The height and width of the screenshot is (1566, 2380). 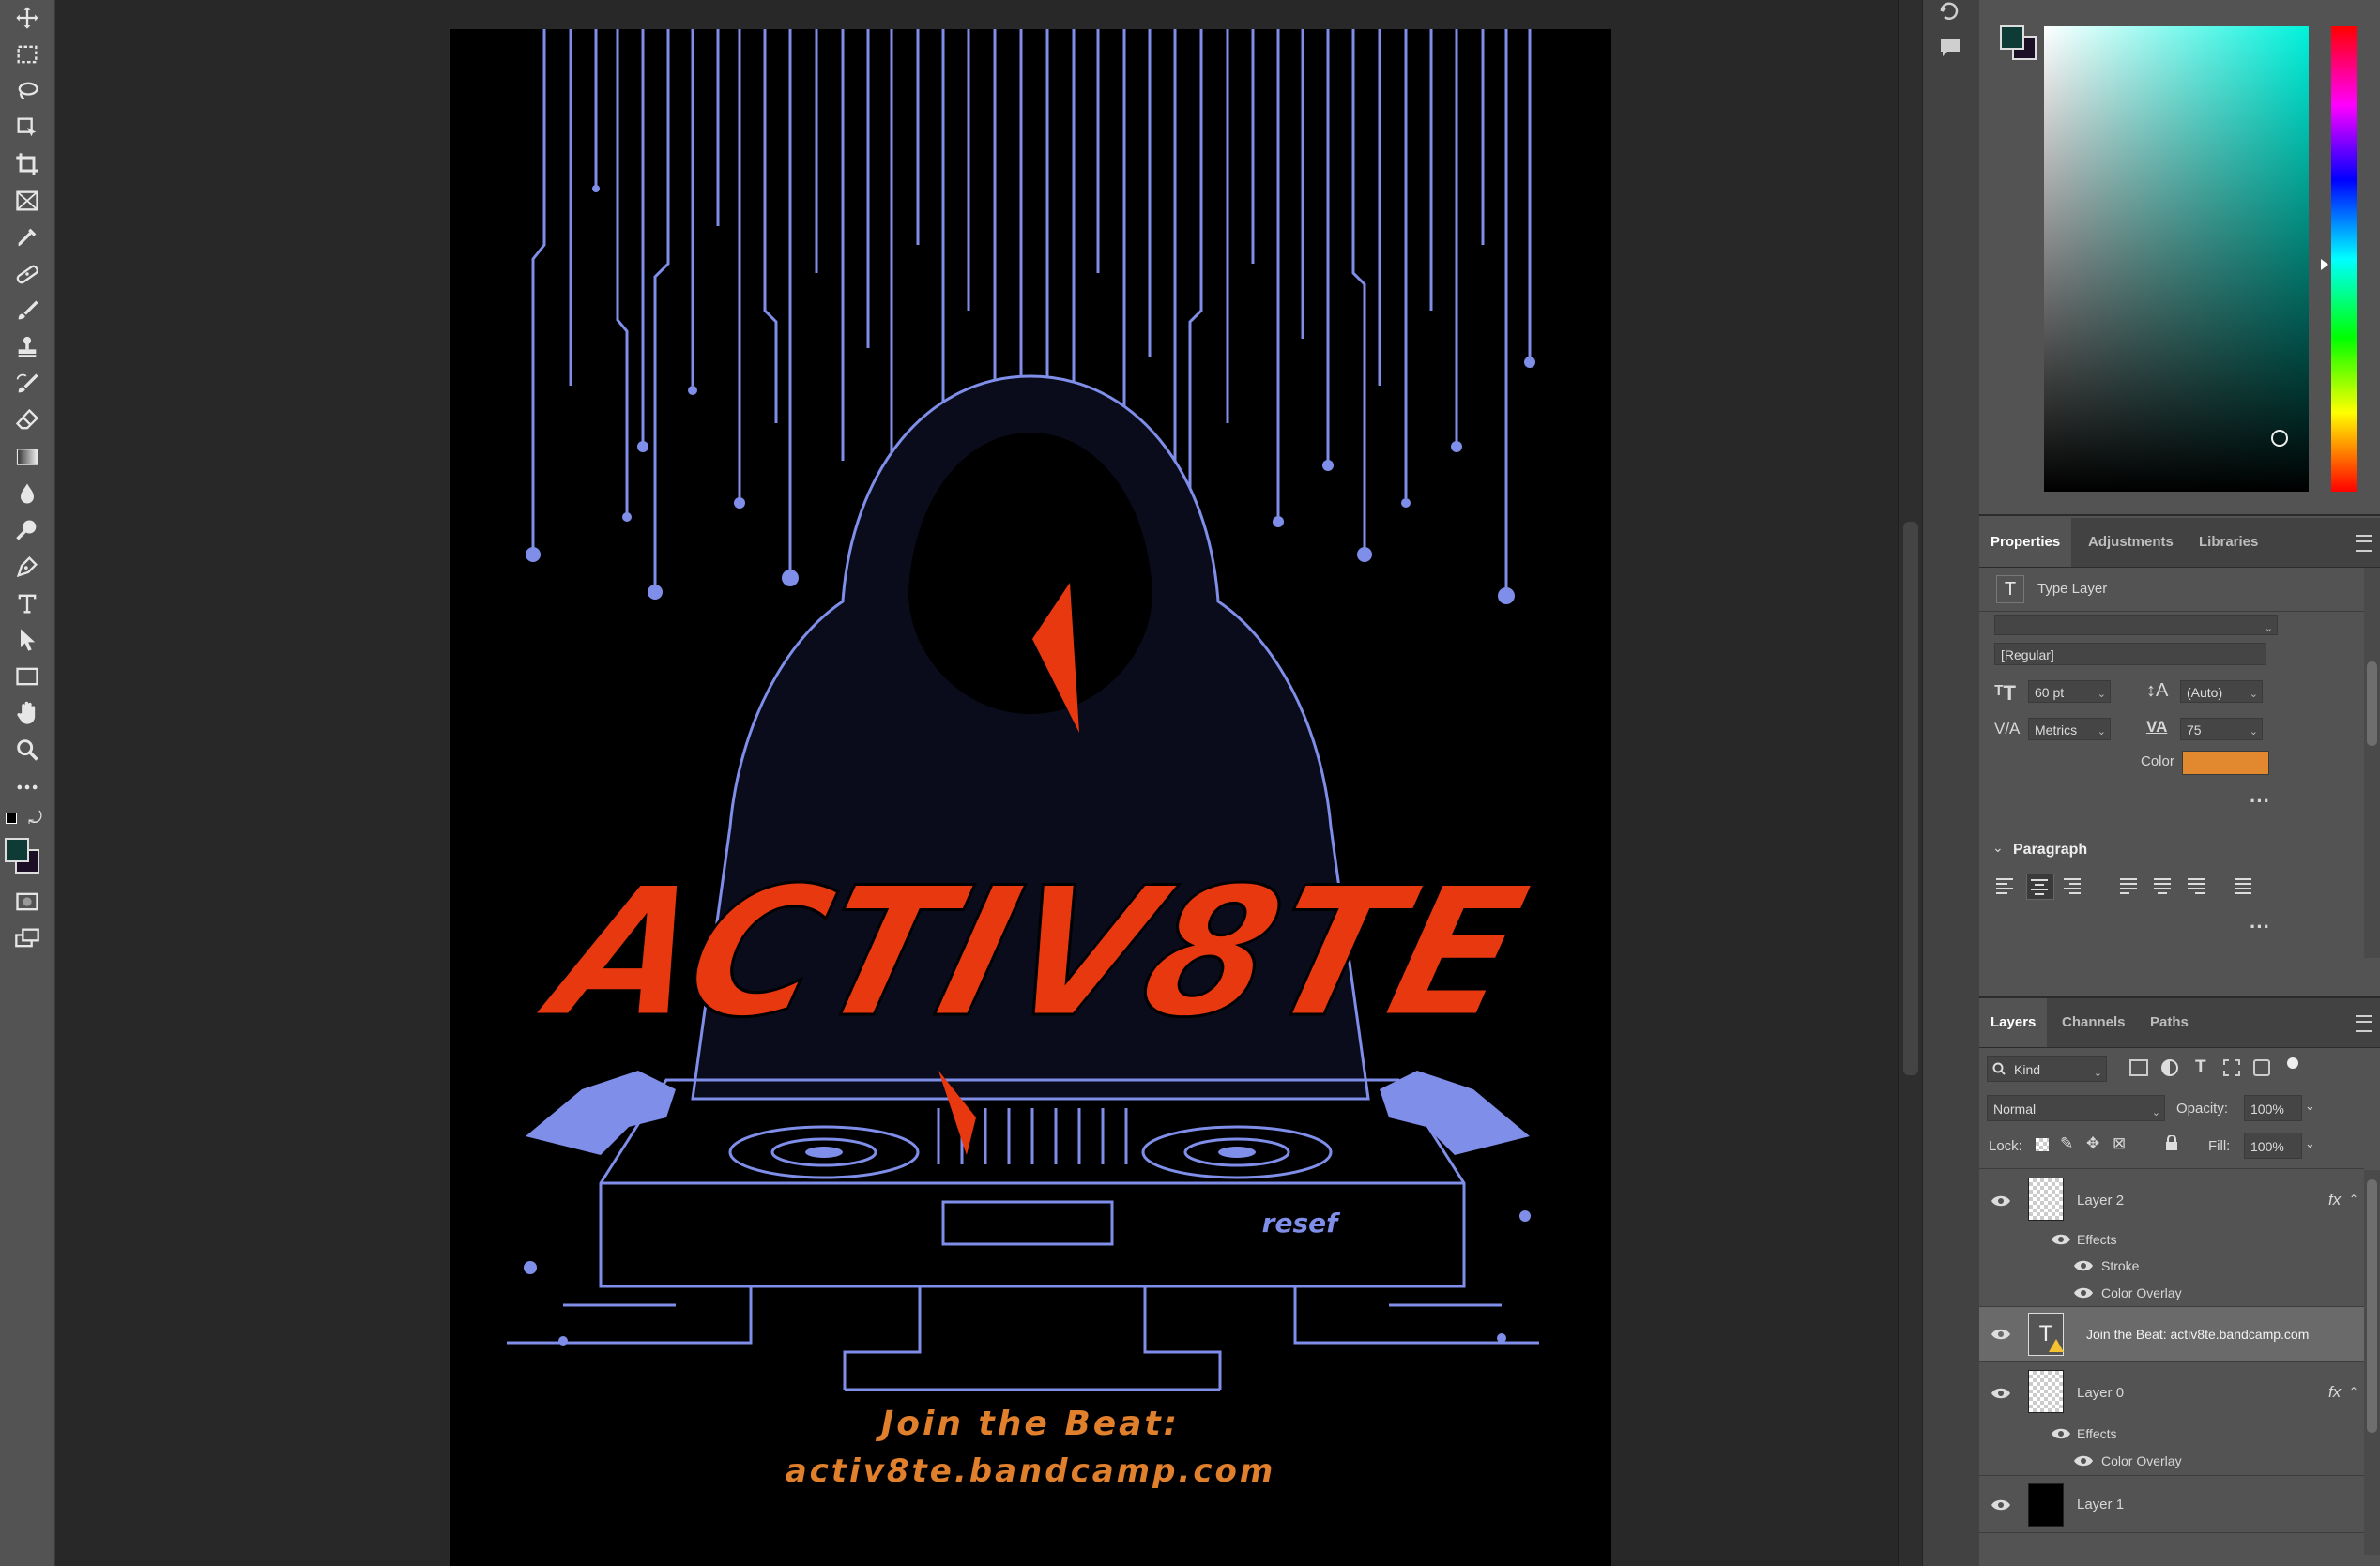 I want to click on opacity-chevron-icon: ⌄, so click(x=2310, y=1106).